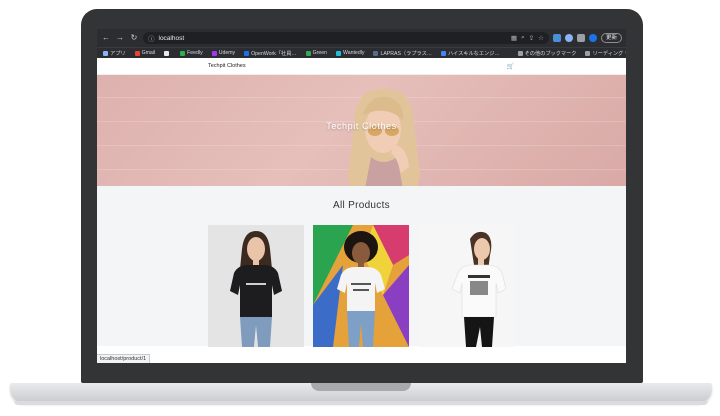  I want to click on forward-icon: →, so click(120, 38).